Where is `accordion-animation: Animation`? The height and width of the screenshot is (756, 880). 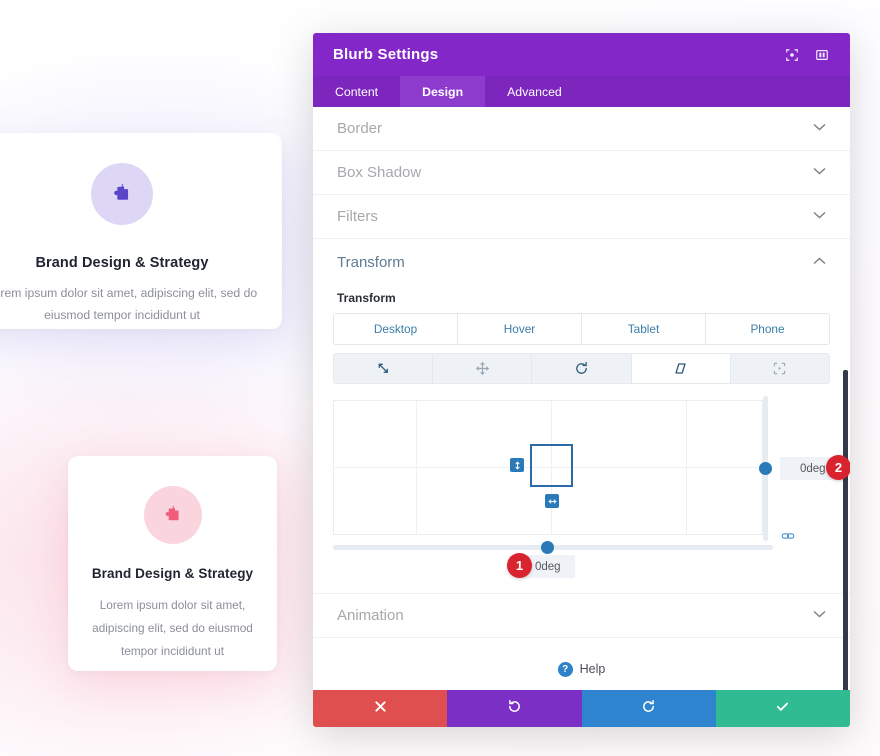
accordion-animation: Animation is located at coordinates (581, 616).